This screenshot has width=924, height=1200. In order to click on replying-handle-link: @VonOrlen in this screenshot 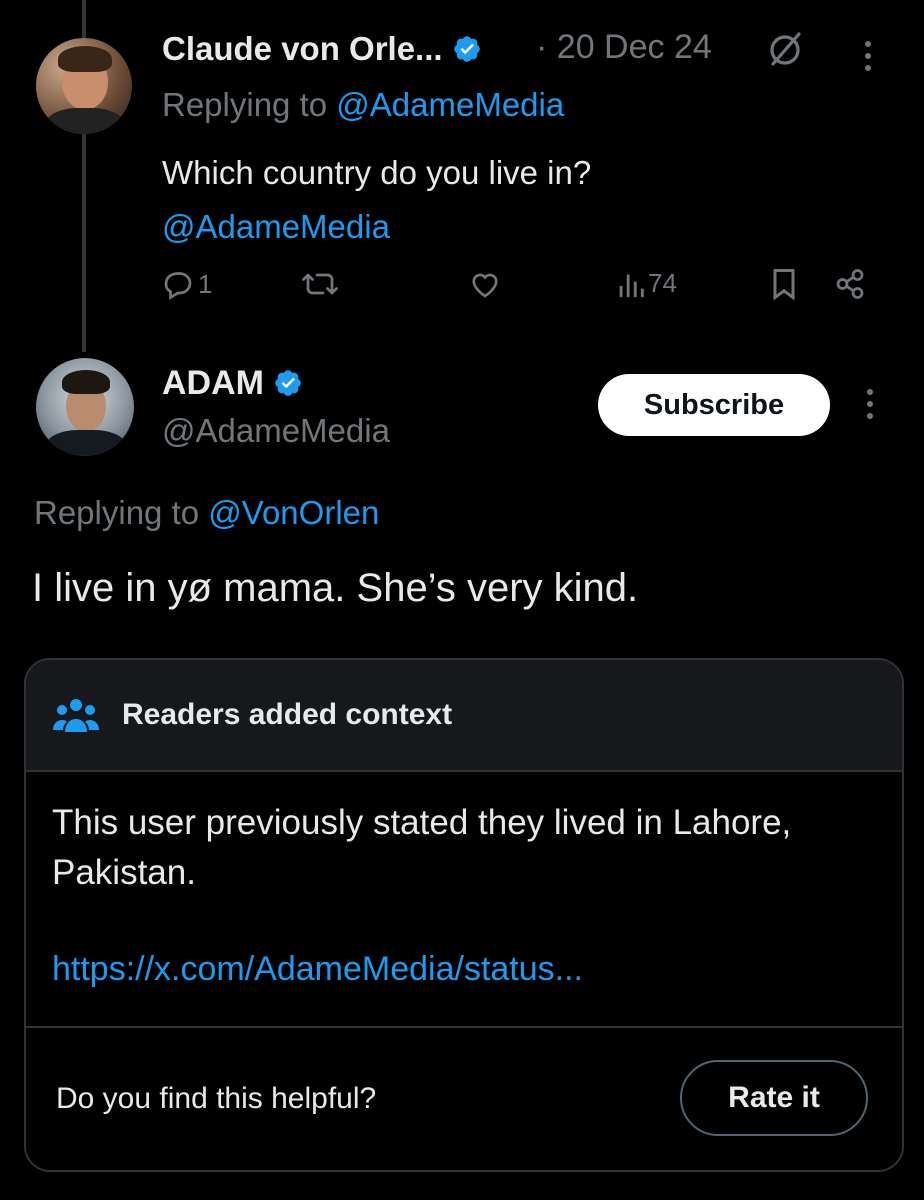, I will do `click(293, 512)`.